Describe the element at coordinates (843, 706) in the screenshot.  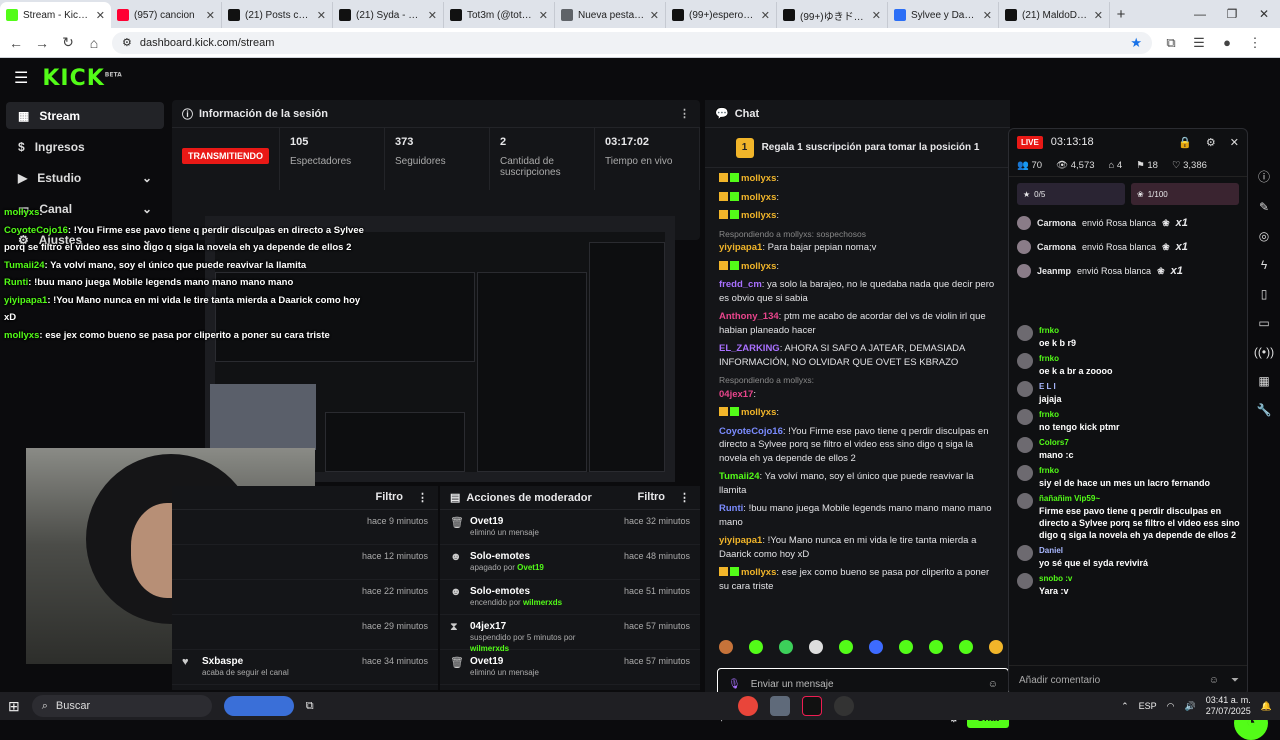
I see `obs-taskbar-icon` at that location.